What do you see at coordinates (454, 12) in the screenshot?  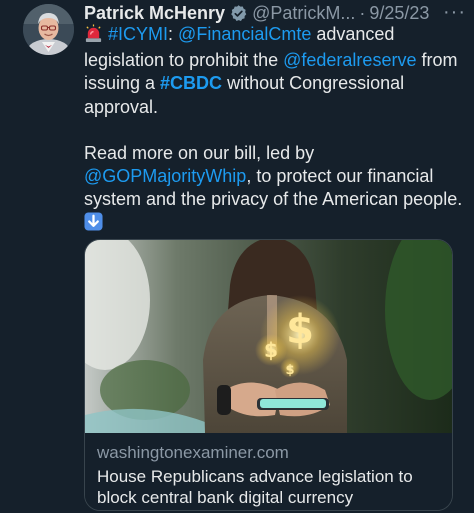 I see `more-options-icon: ···` at bounding box center [454, 12].